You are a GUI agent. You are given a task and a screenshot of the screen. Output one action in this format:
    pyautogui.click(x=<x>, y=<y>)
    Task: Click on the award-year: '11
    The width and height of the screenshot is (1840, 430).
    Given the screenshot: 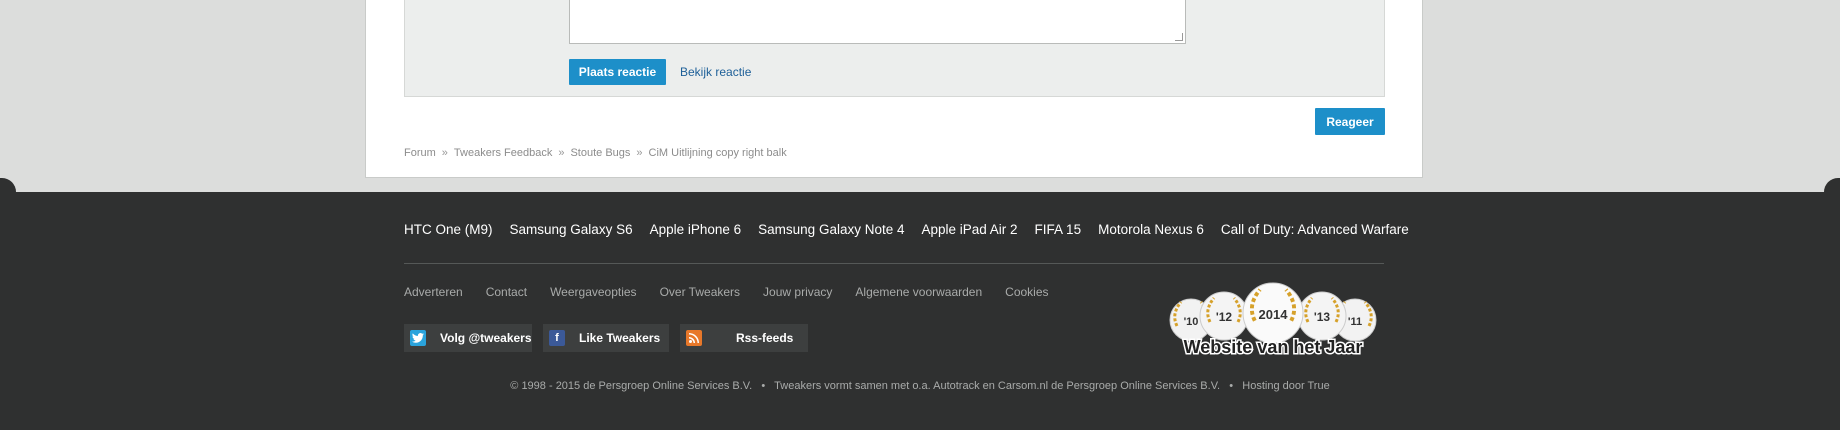 What is the action you would take?
    pyautogui.click(x=1355, y=322)
    